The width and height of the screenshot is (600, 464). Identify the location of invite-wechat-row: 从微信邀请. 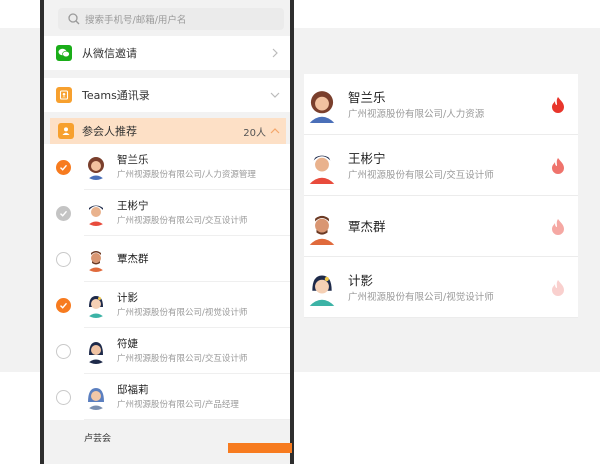
(167, 53).